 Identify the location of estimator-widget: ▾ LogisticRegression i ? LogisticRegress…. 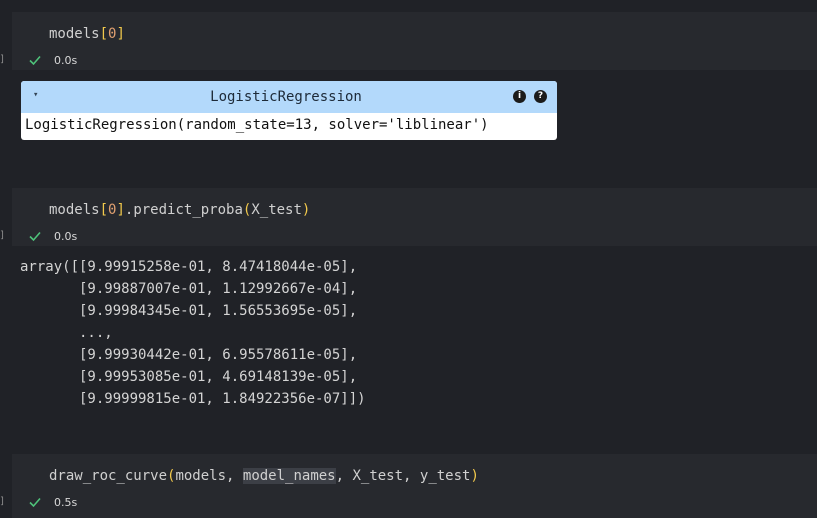
(289, 110).